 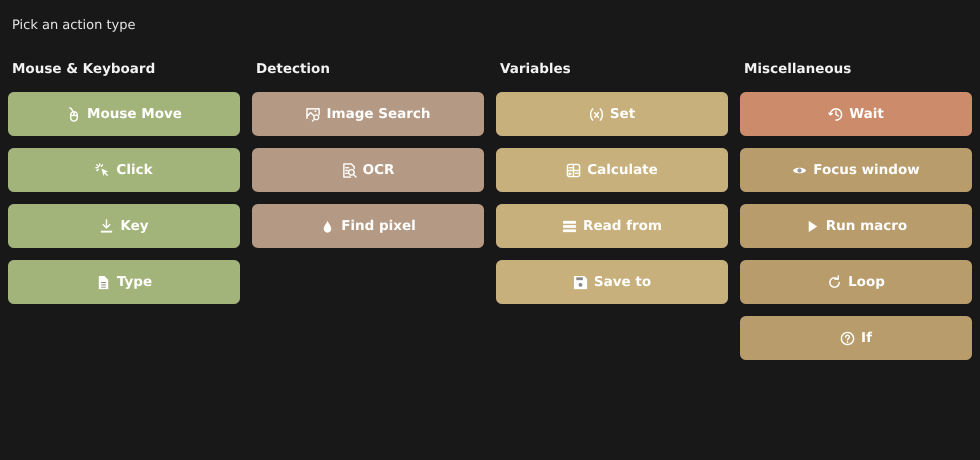 I want to click on action-button: Loop, so click(x=856, y=282).